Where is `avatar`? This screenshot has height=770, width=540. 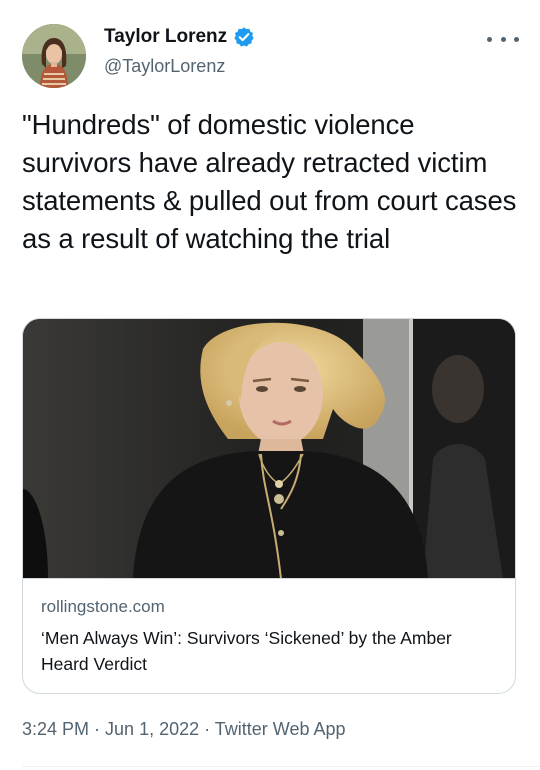
avatar is located at coordinates (54, 56).